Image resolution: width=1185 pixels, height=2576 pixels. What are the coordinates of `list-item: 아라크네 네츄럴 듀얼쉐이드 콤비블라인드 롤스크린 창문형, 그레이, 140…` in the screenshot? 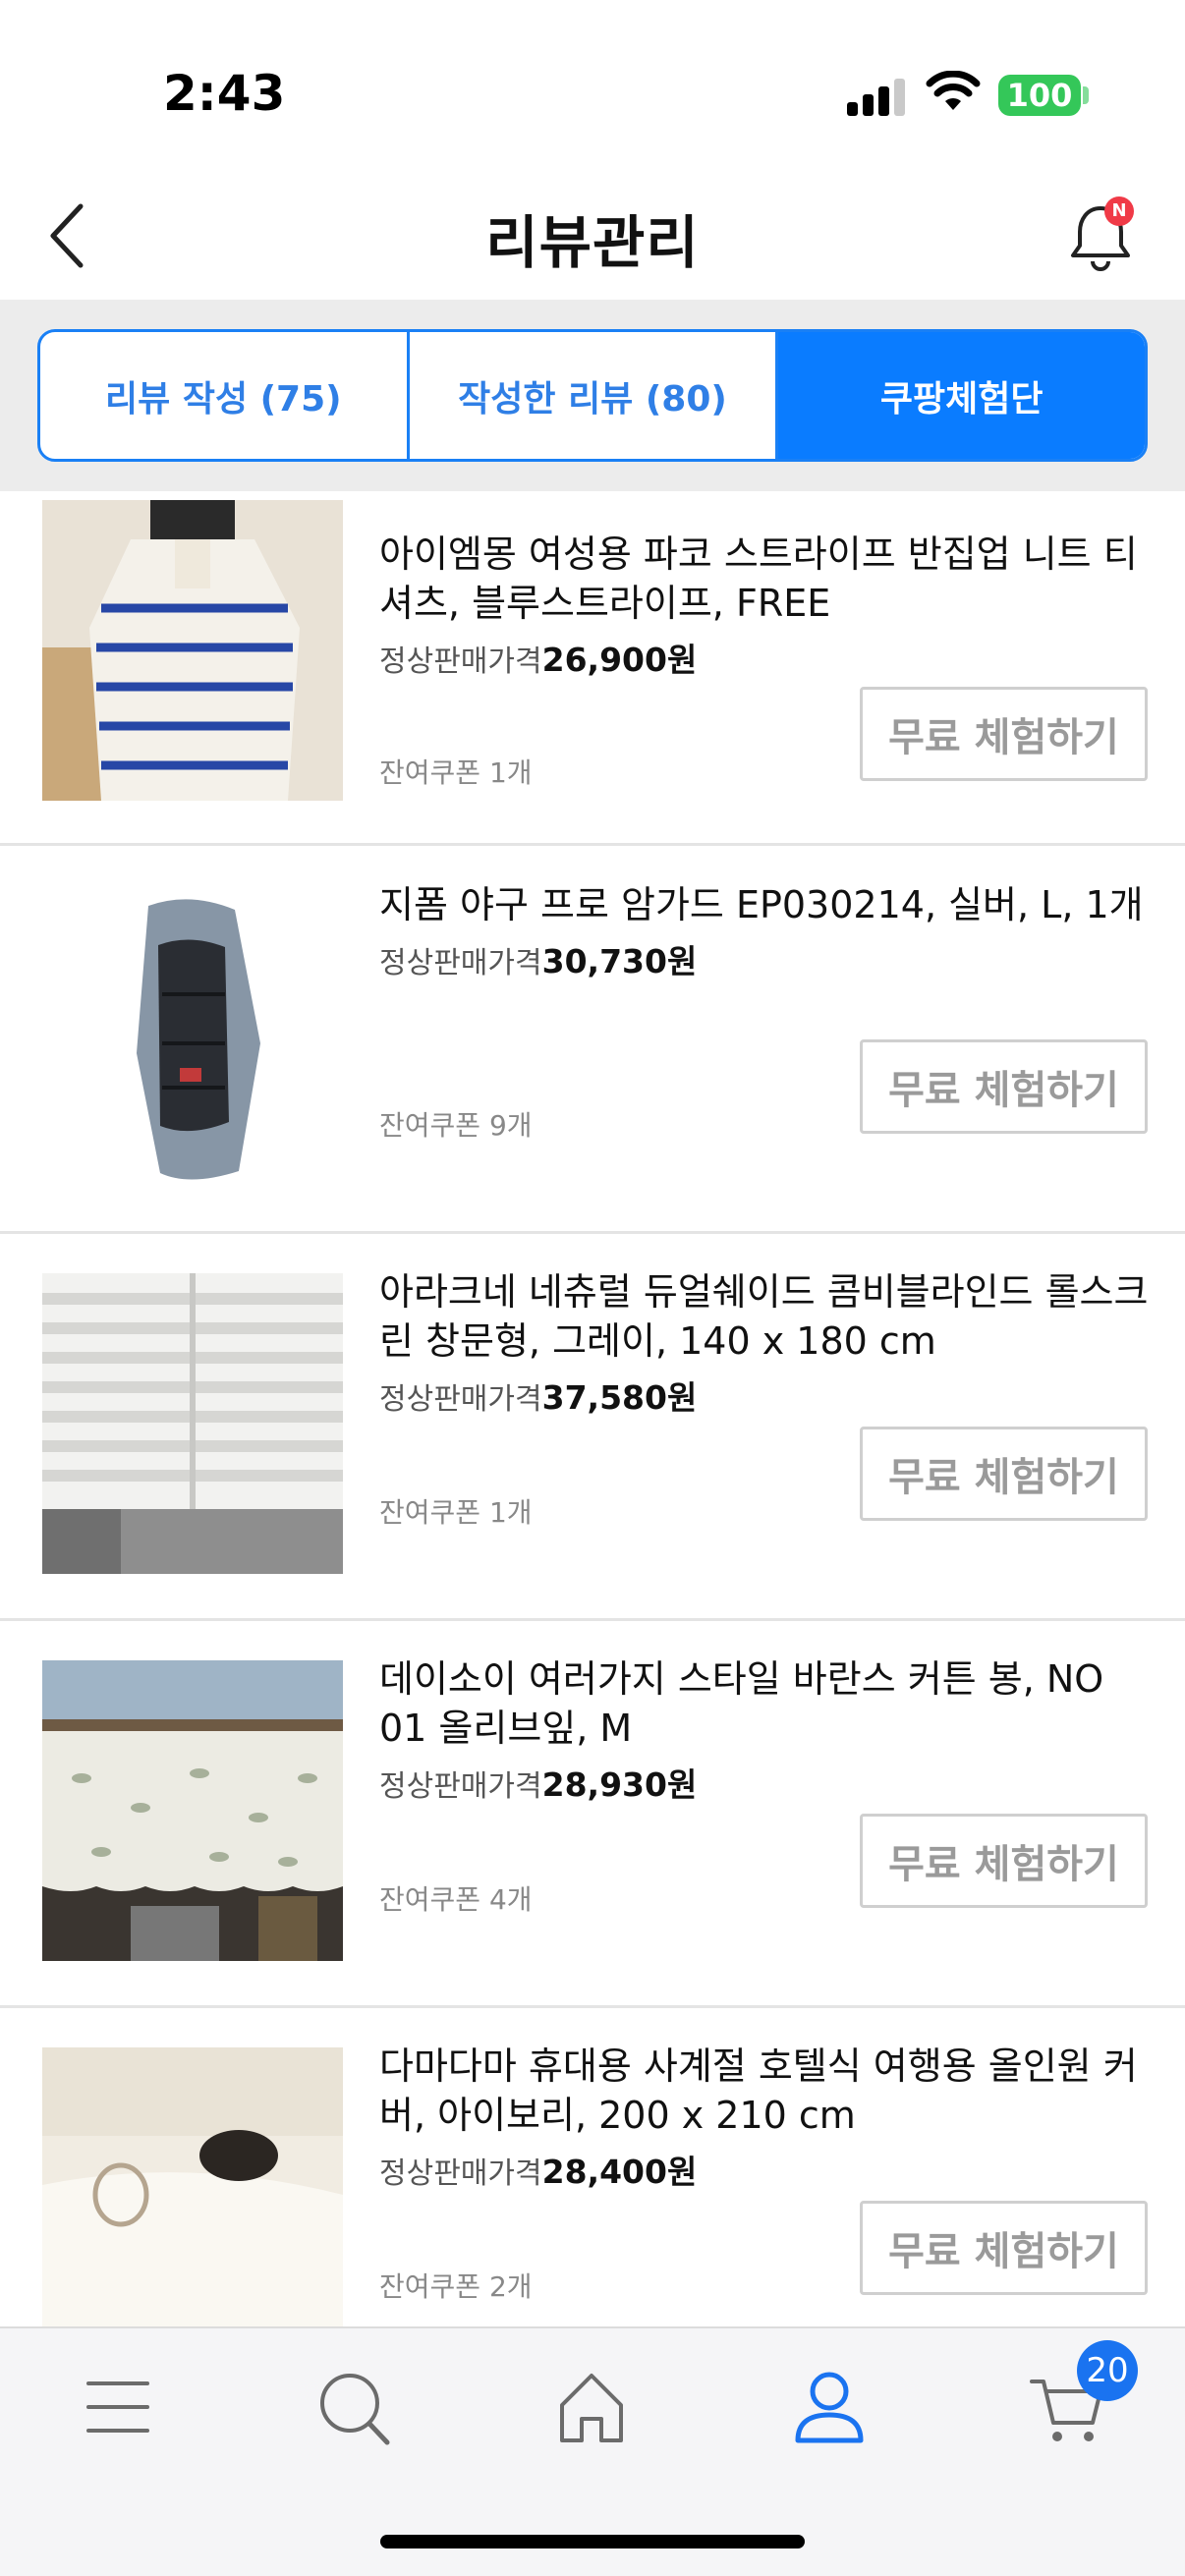 It's located at (592, 1428).